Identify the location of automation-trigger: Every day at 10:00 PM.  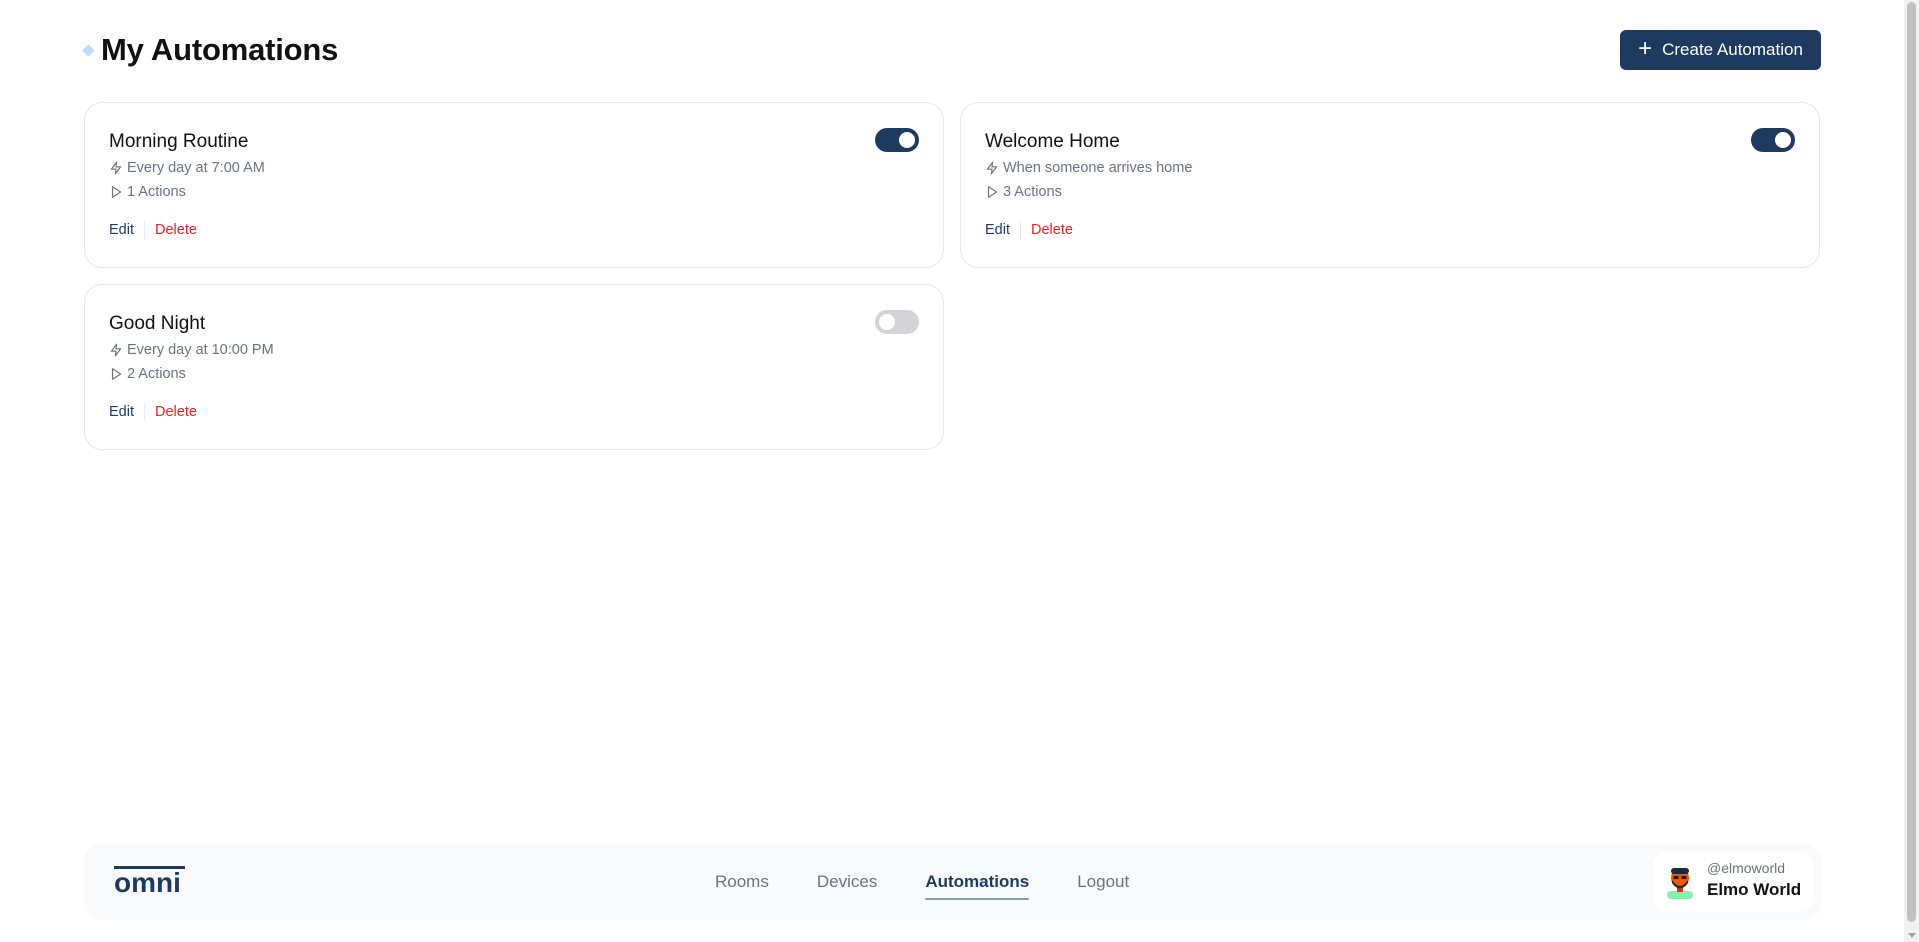
(191, 350).